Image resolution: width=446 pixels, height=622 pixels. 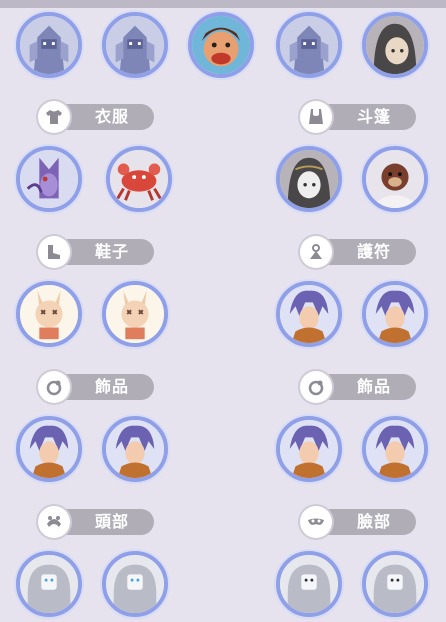 I want to click on avatar-purple-dragon, so click(x=49, y=179).